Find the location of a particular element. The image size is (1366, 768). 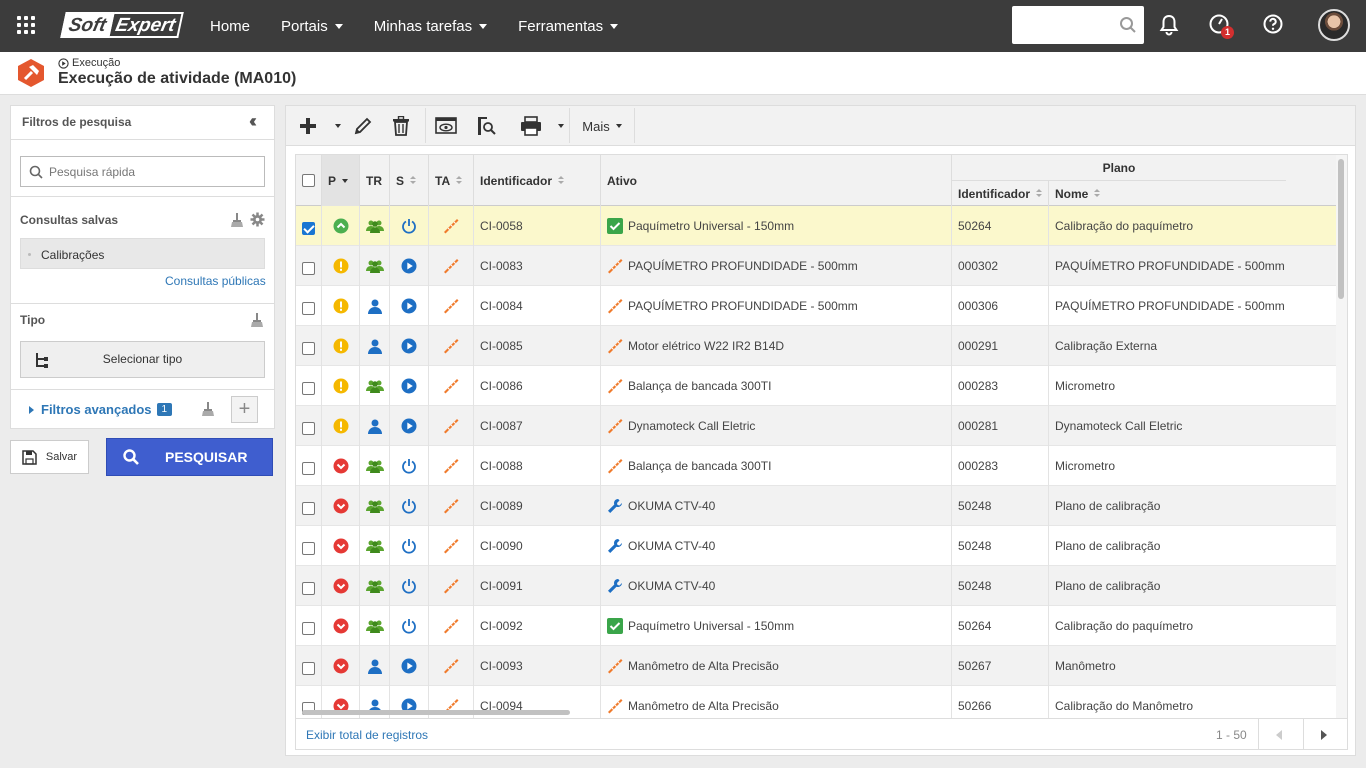

advanced-filters-toggle: Filtros avançados 1 is located at coordinates (101, 409).